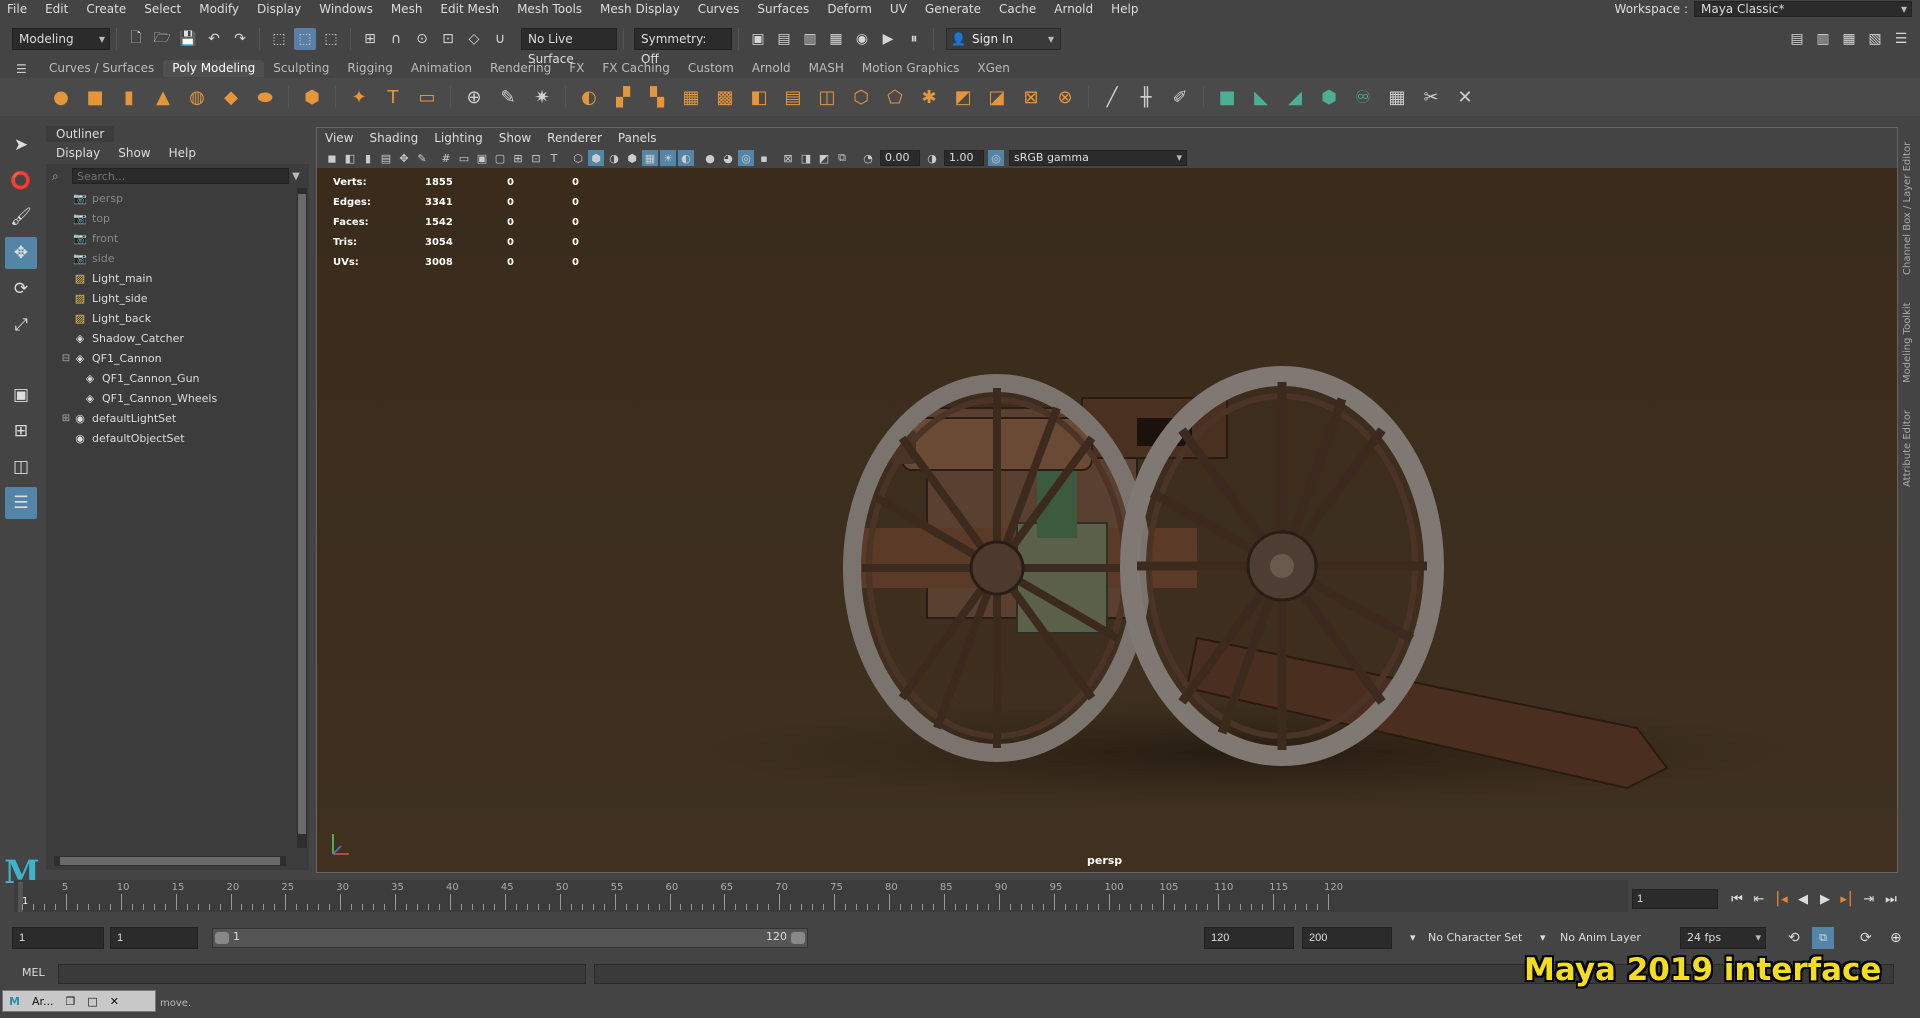 This screenshot has height=1018, width=1920. Describe the element at coordinates (170, 398) in the screenshot. I see `list-item: ◈ QF1_Cannon_Wheels` at that location.